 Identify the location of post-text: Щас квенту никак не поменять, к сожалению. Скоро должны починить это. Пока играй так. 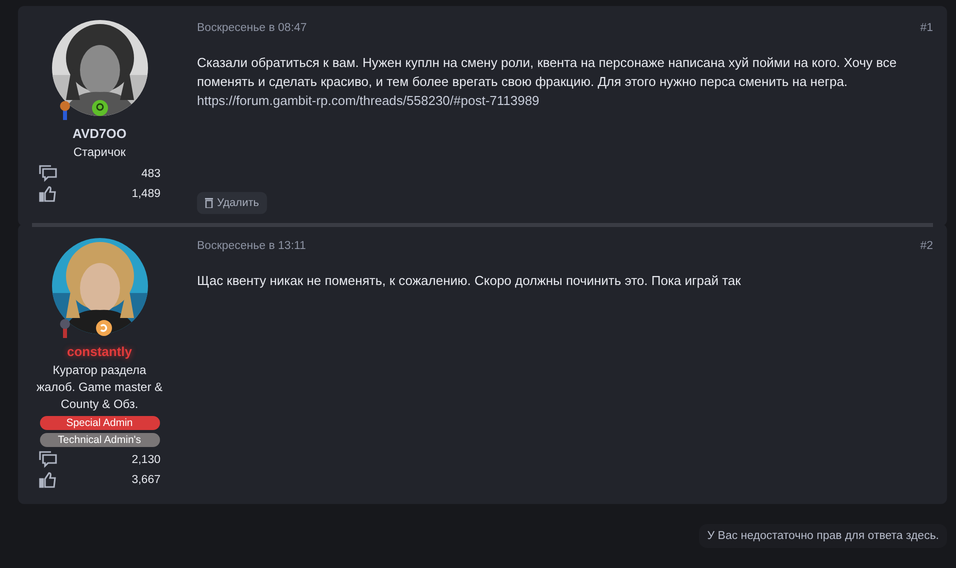
(469, 281).